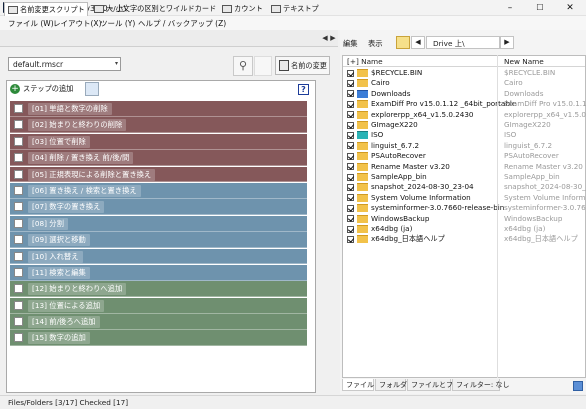  I want to click on menu-file: ファイル (W), so click(31, 23).